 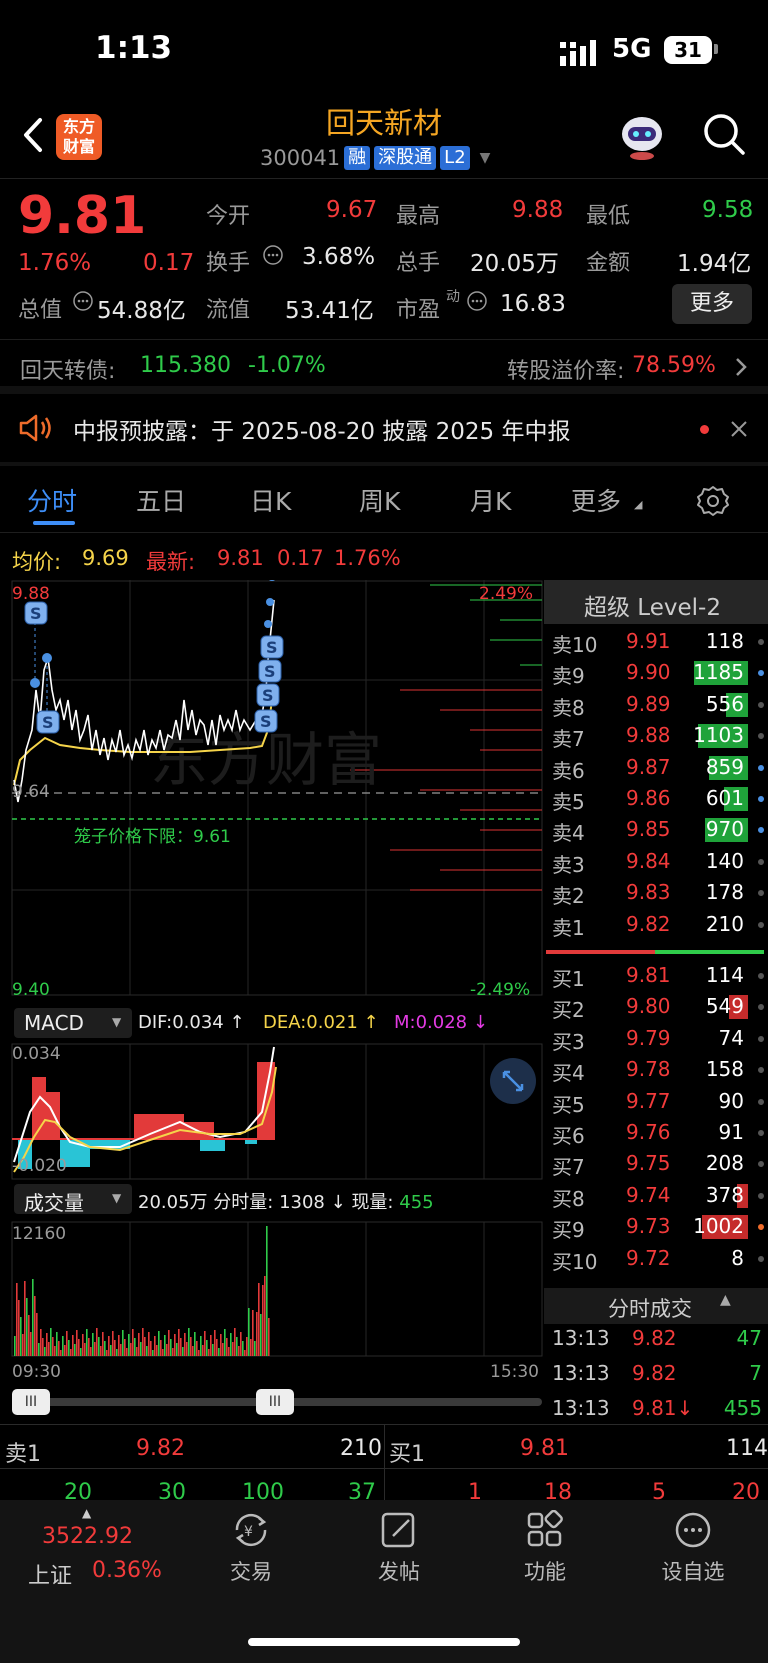 I want to click on scroll-handle-right: III, so click(x=275, y=1402).